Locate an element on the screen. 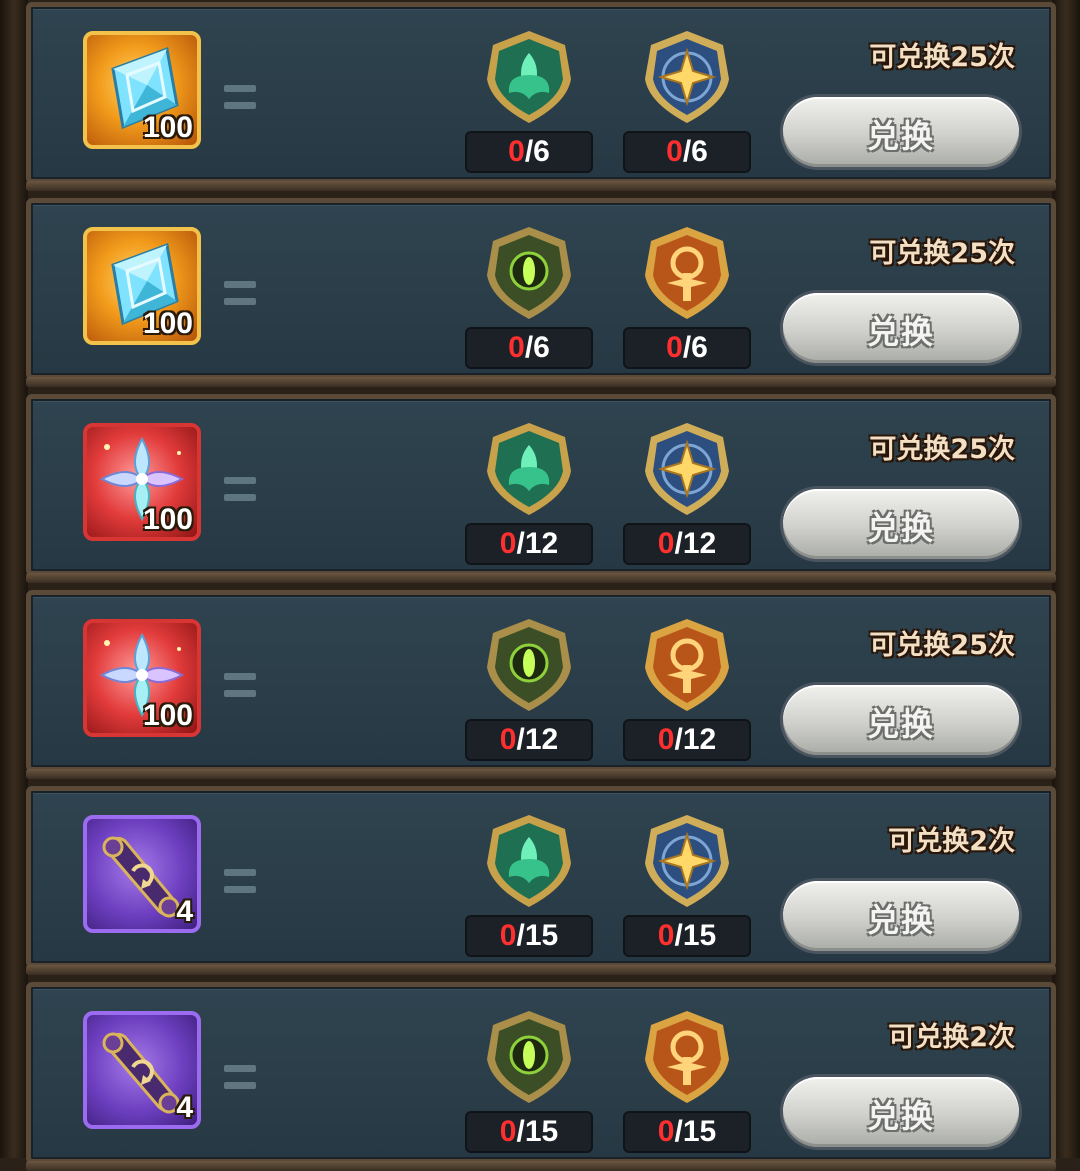  right-frame-border is located at coordinates (1066, 579).